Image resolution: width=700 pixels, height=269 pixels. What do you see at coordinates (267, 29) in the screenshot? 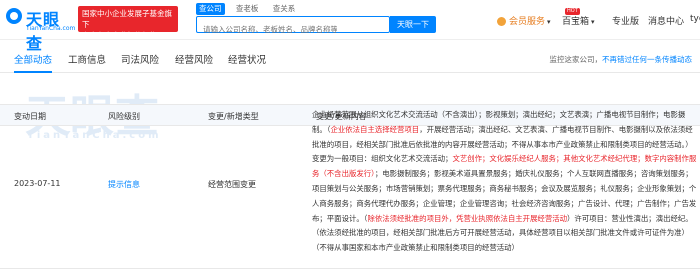
I see `search-input` at bounding box center [267, 29].